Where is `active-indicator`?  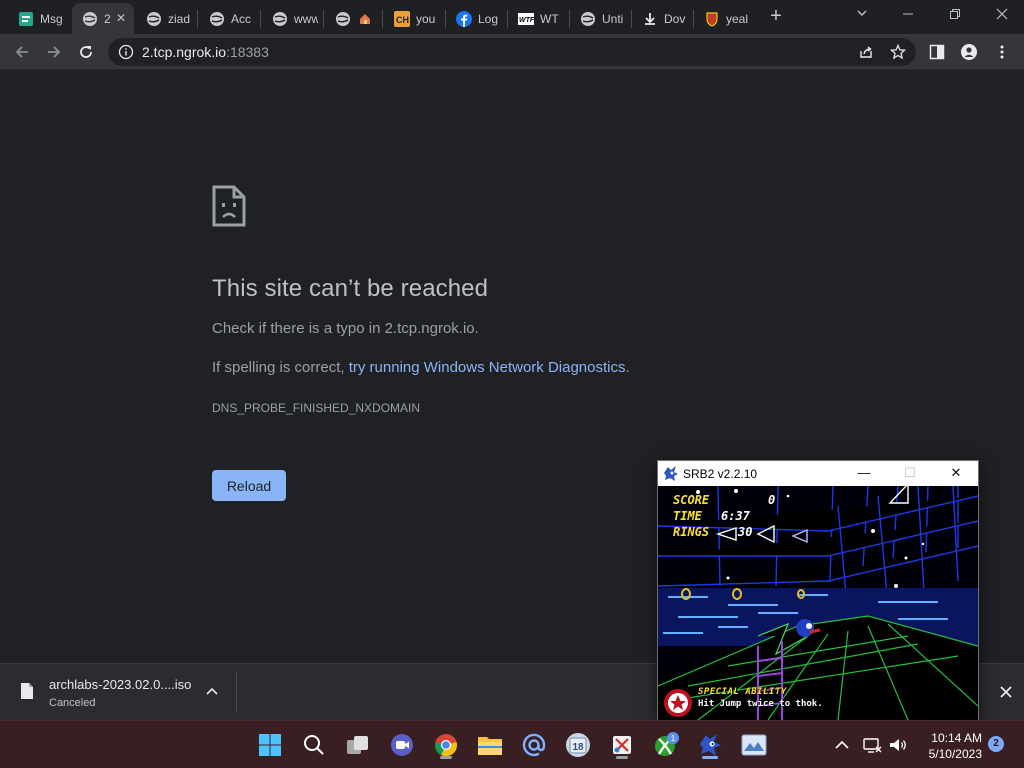
active-indicator is located at coordinates (710, 757).